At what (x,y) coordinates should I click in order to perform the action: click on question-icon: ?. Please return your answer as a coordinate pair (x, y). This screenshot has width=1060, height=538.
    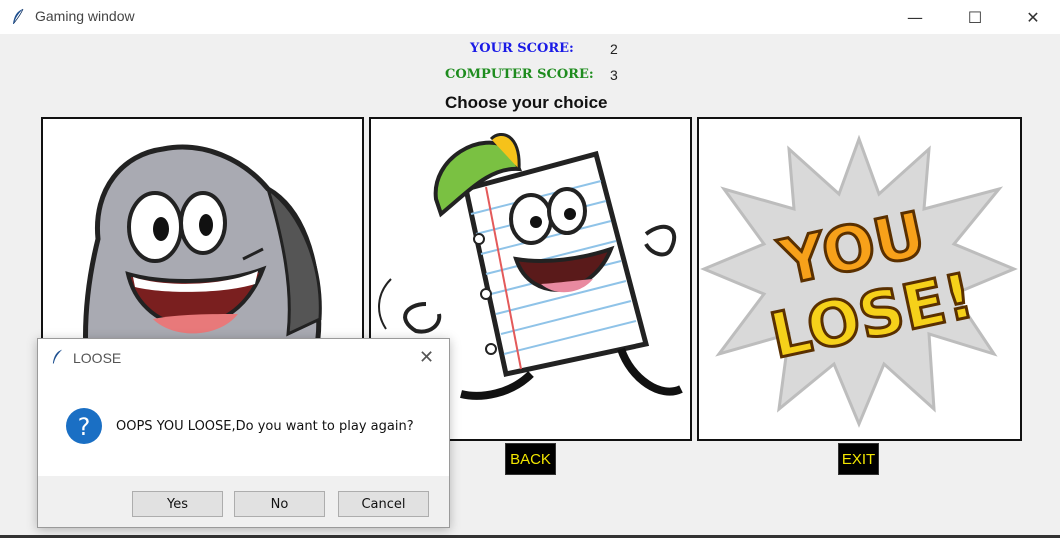
    Looking at the image, I should click on (84, 426).